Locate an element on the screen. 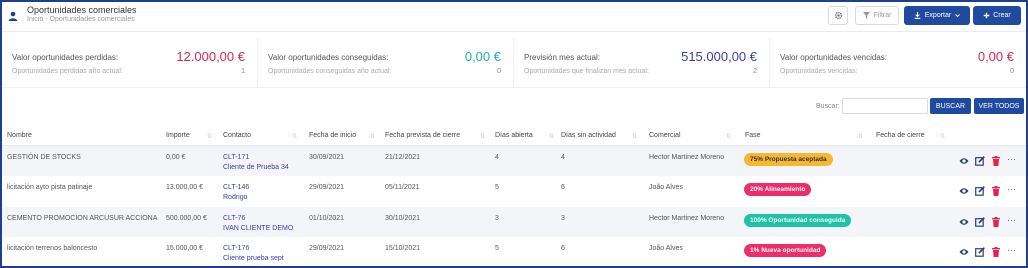  kpi-label: Valor oportunidades perdidas: is located at coordinates (65, 57).